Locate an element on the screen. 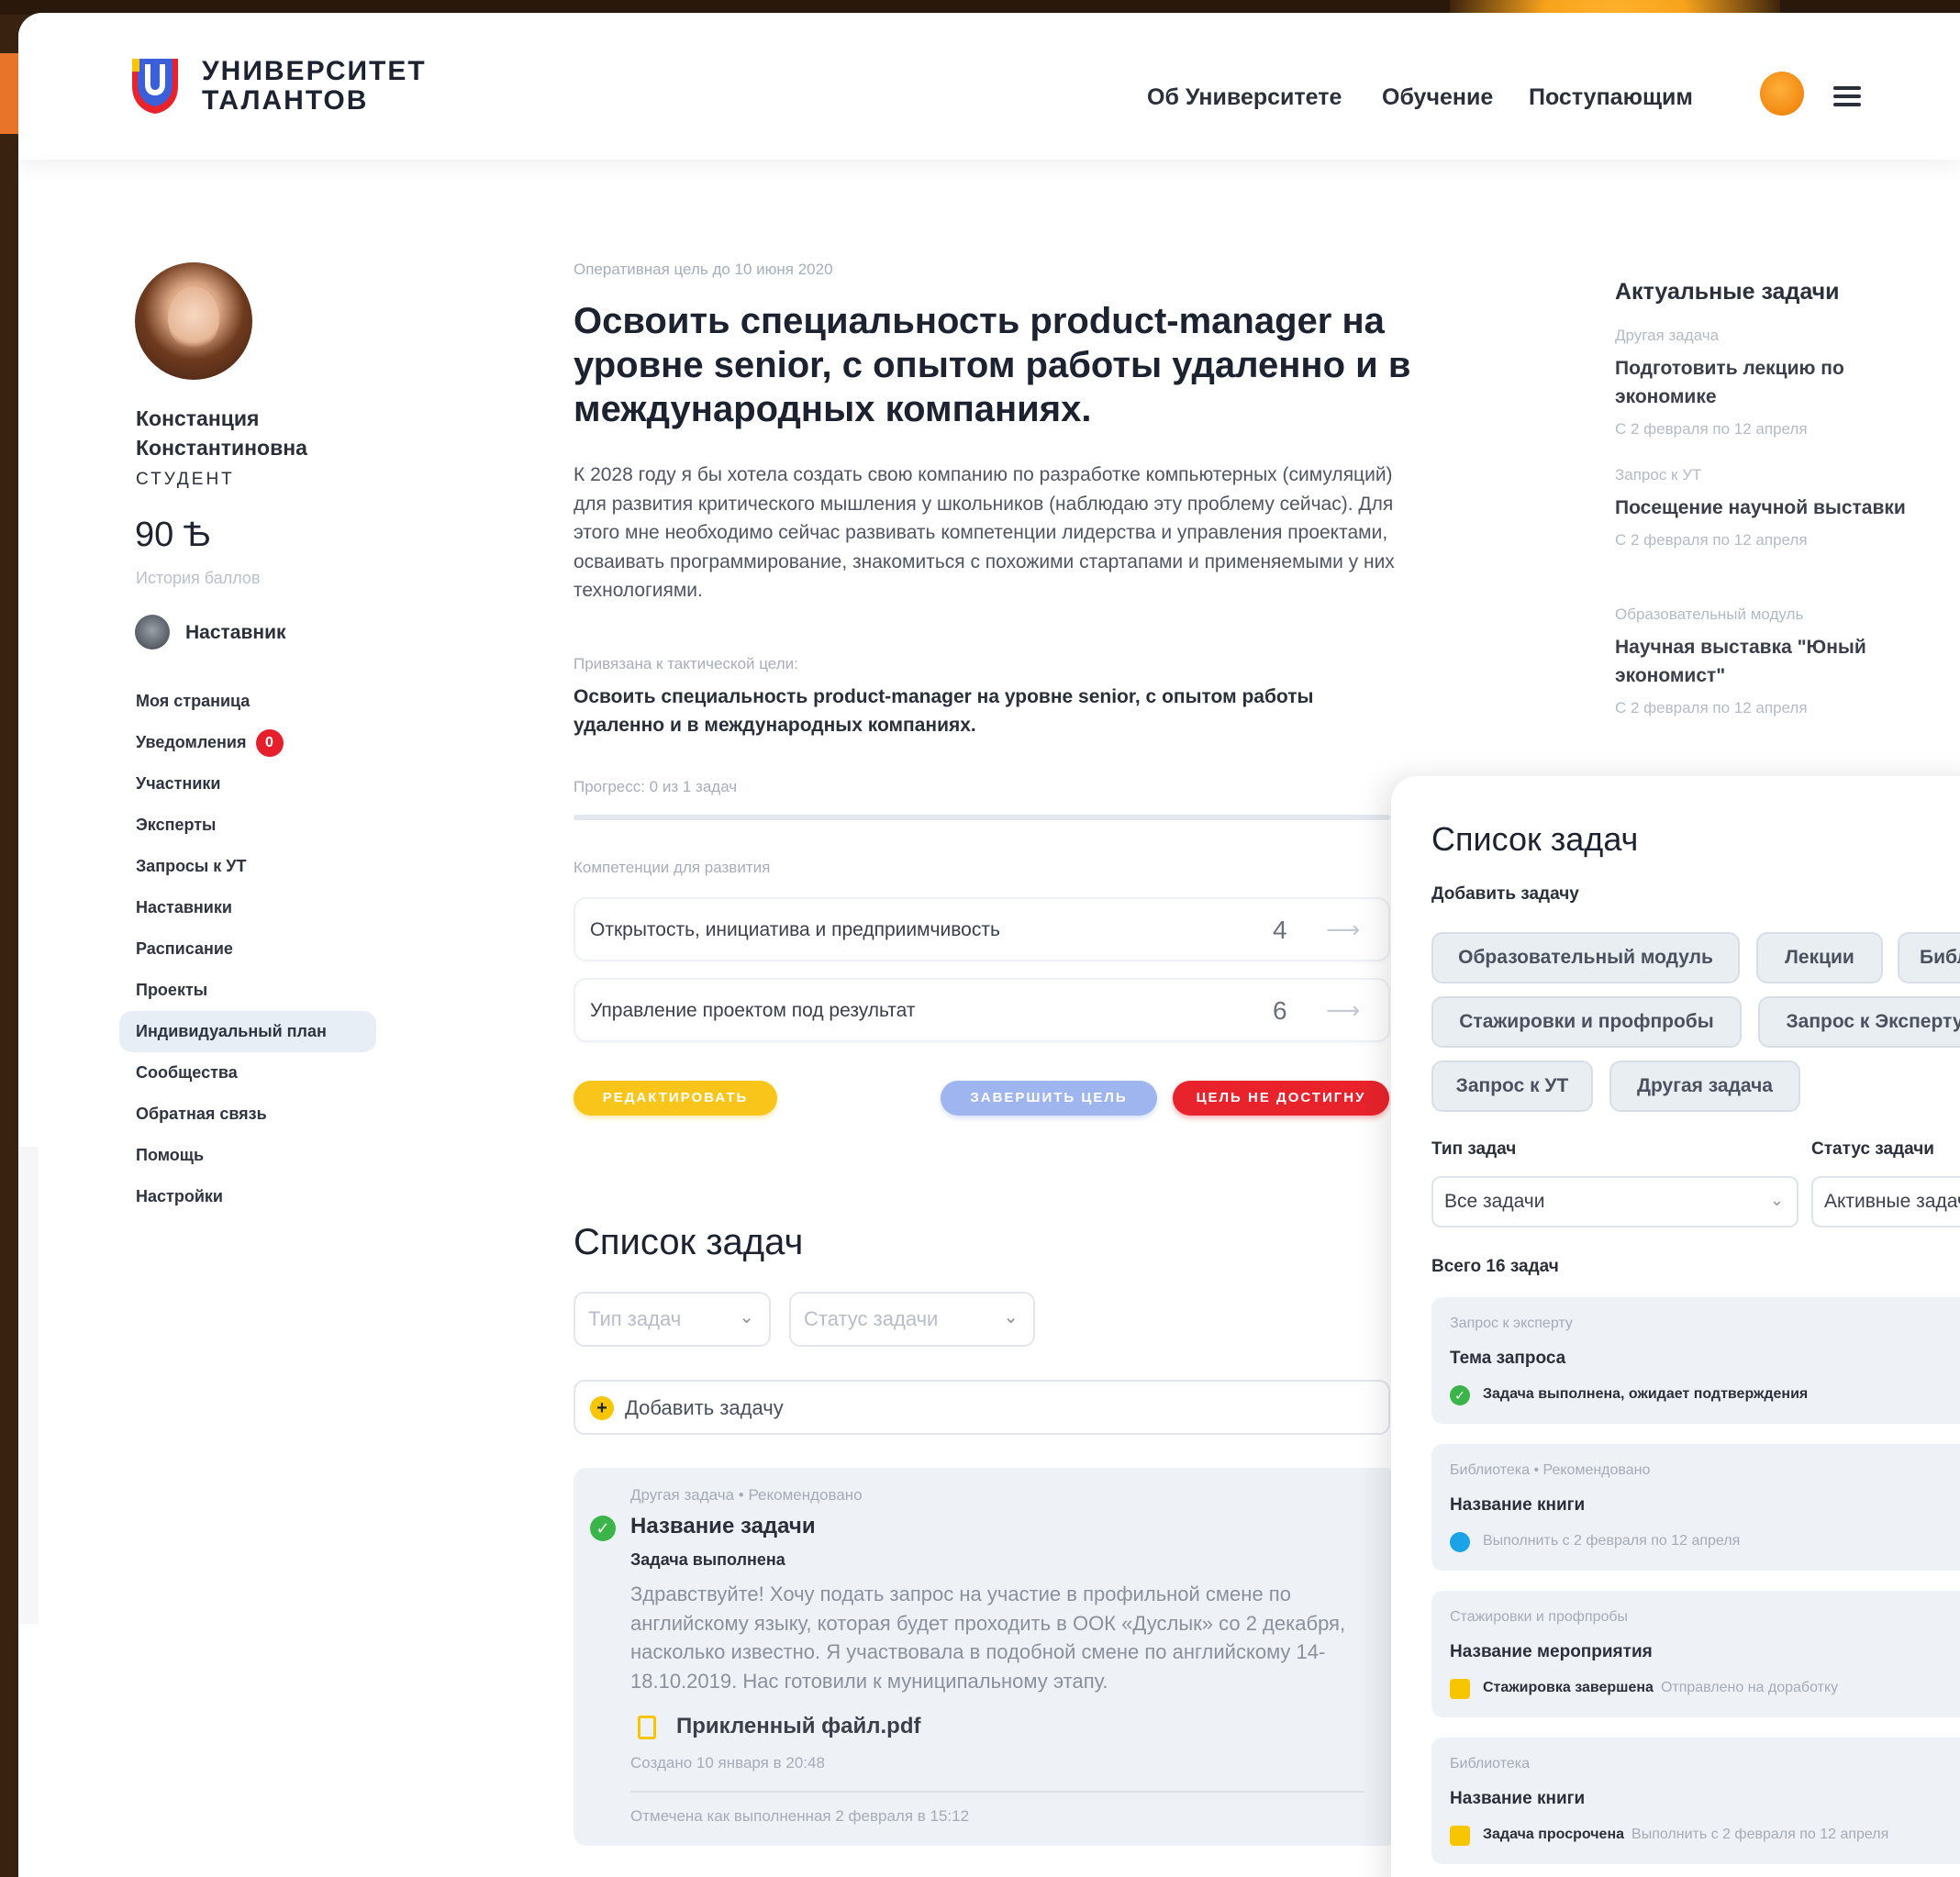 This screenshot has height=1877, width=1960. sidebar-item-label: Помощь is located at coordinates (170, 1155).